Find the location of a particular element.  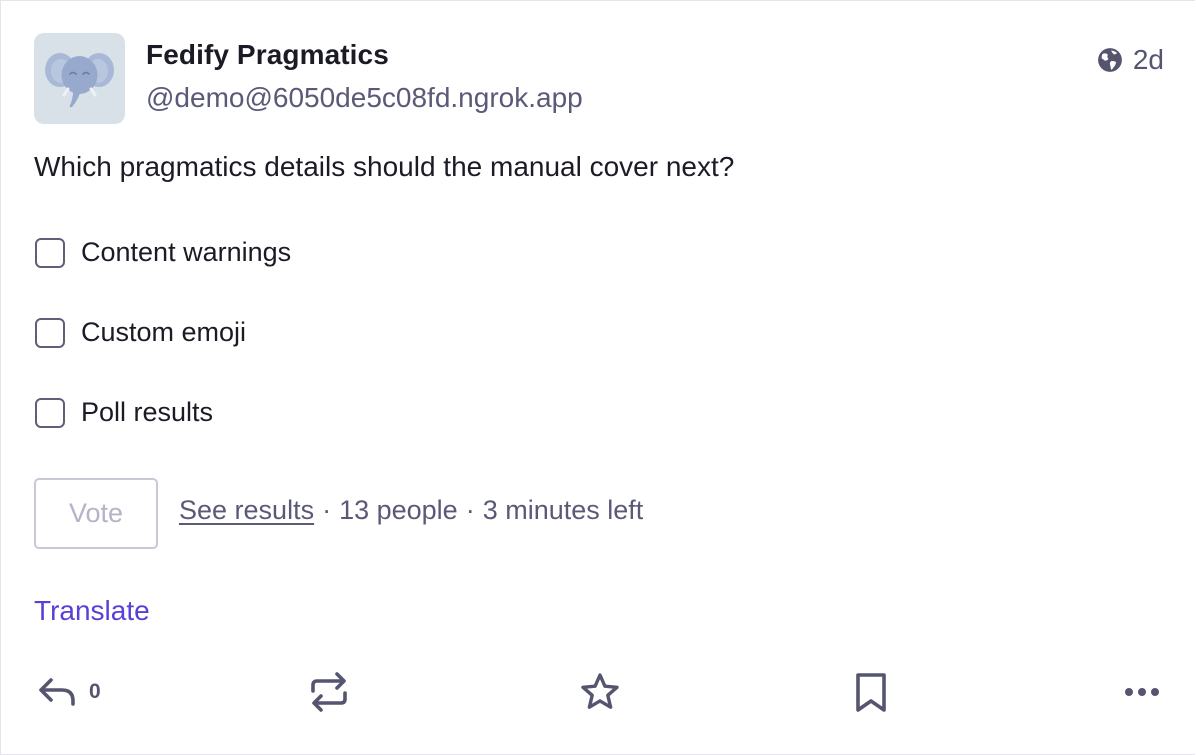

account-handle: @demo@6050de5c08fd.ngrok.app is located at coordinates (364, 98).